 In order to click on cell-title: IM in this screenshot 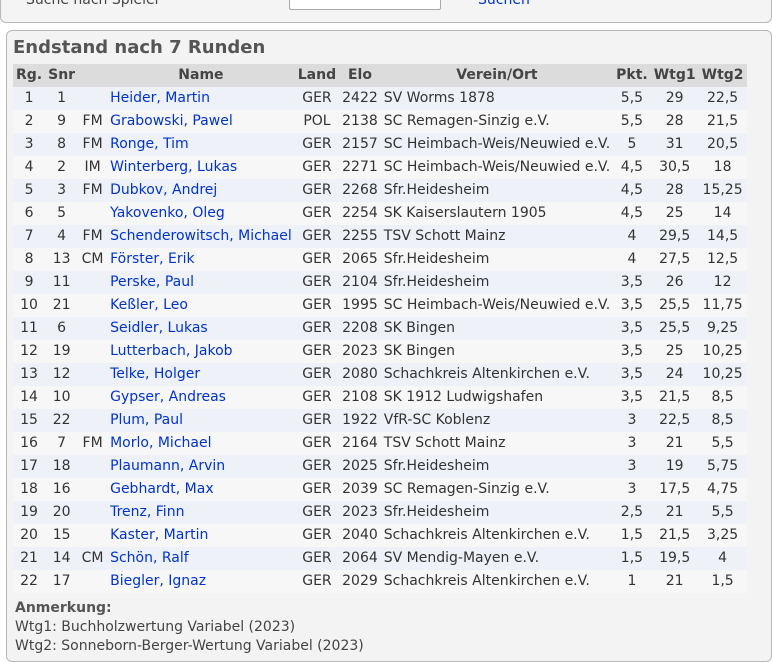, I will do `click(93, 167)`.